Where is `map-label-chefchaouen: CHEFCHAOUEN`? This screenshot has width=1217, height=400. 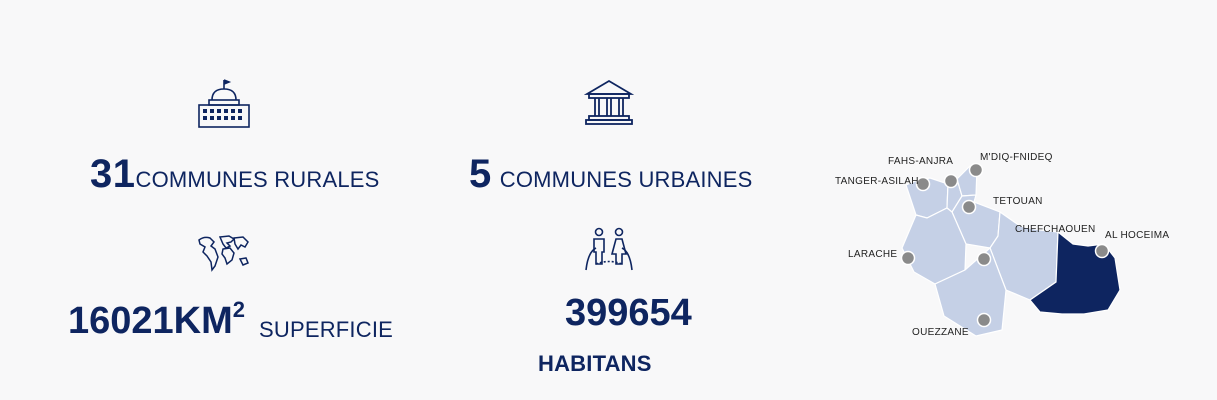
map-label-chefchaouen: CHEFCHAOUEN is located at coordinates (1055, 229).